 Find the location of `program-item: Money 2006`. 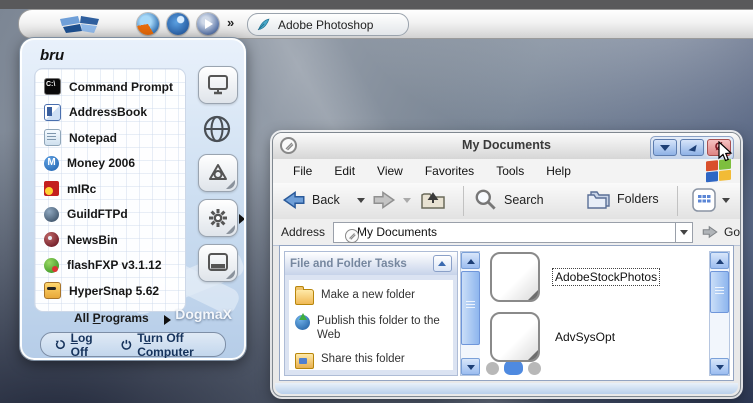

program-item: Money 2006 is located at coordinates (110, 164).